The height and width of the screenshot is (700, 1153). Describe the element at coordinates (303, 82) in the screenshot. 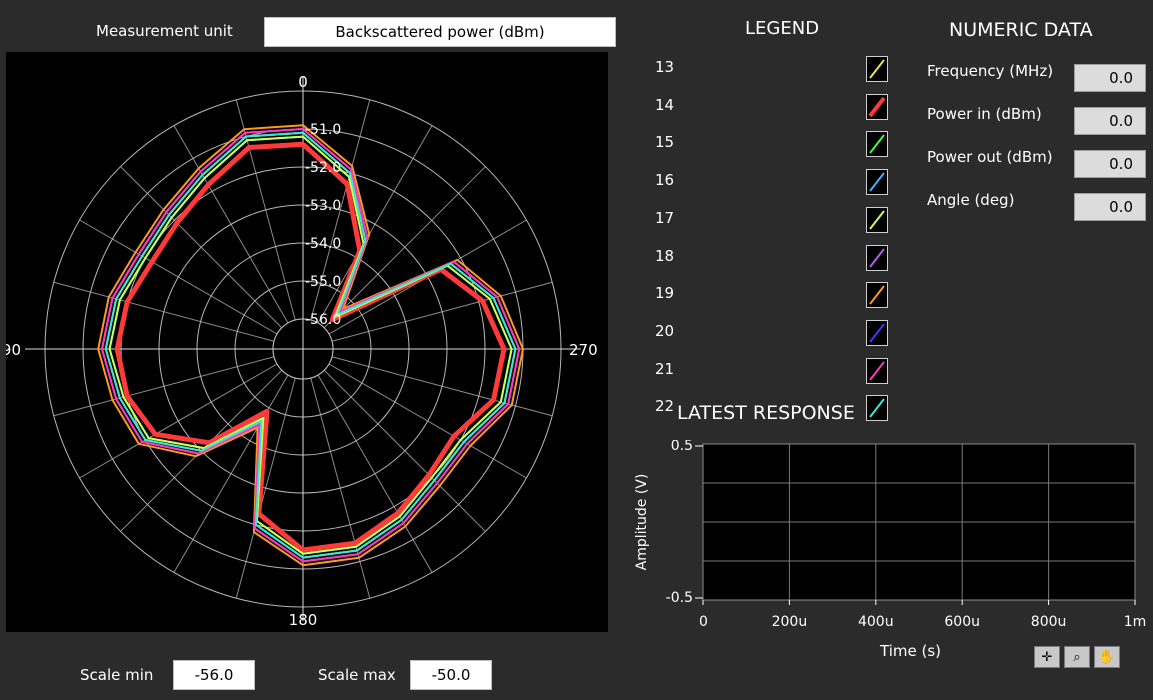

I see `polar-angle-label: 0` at that location.